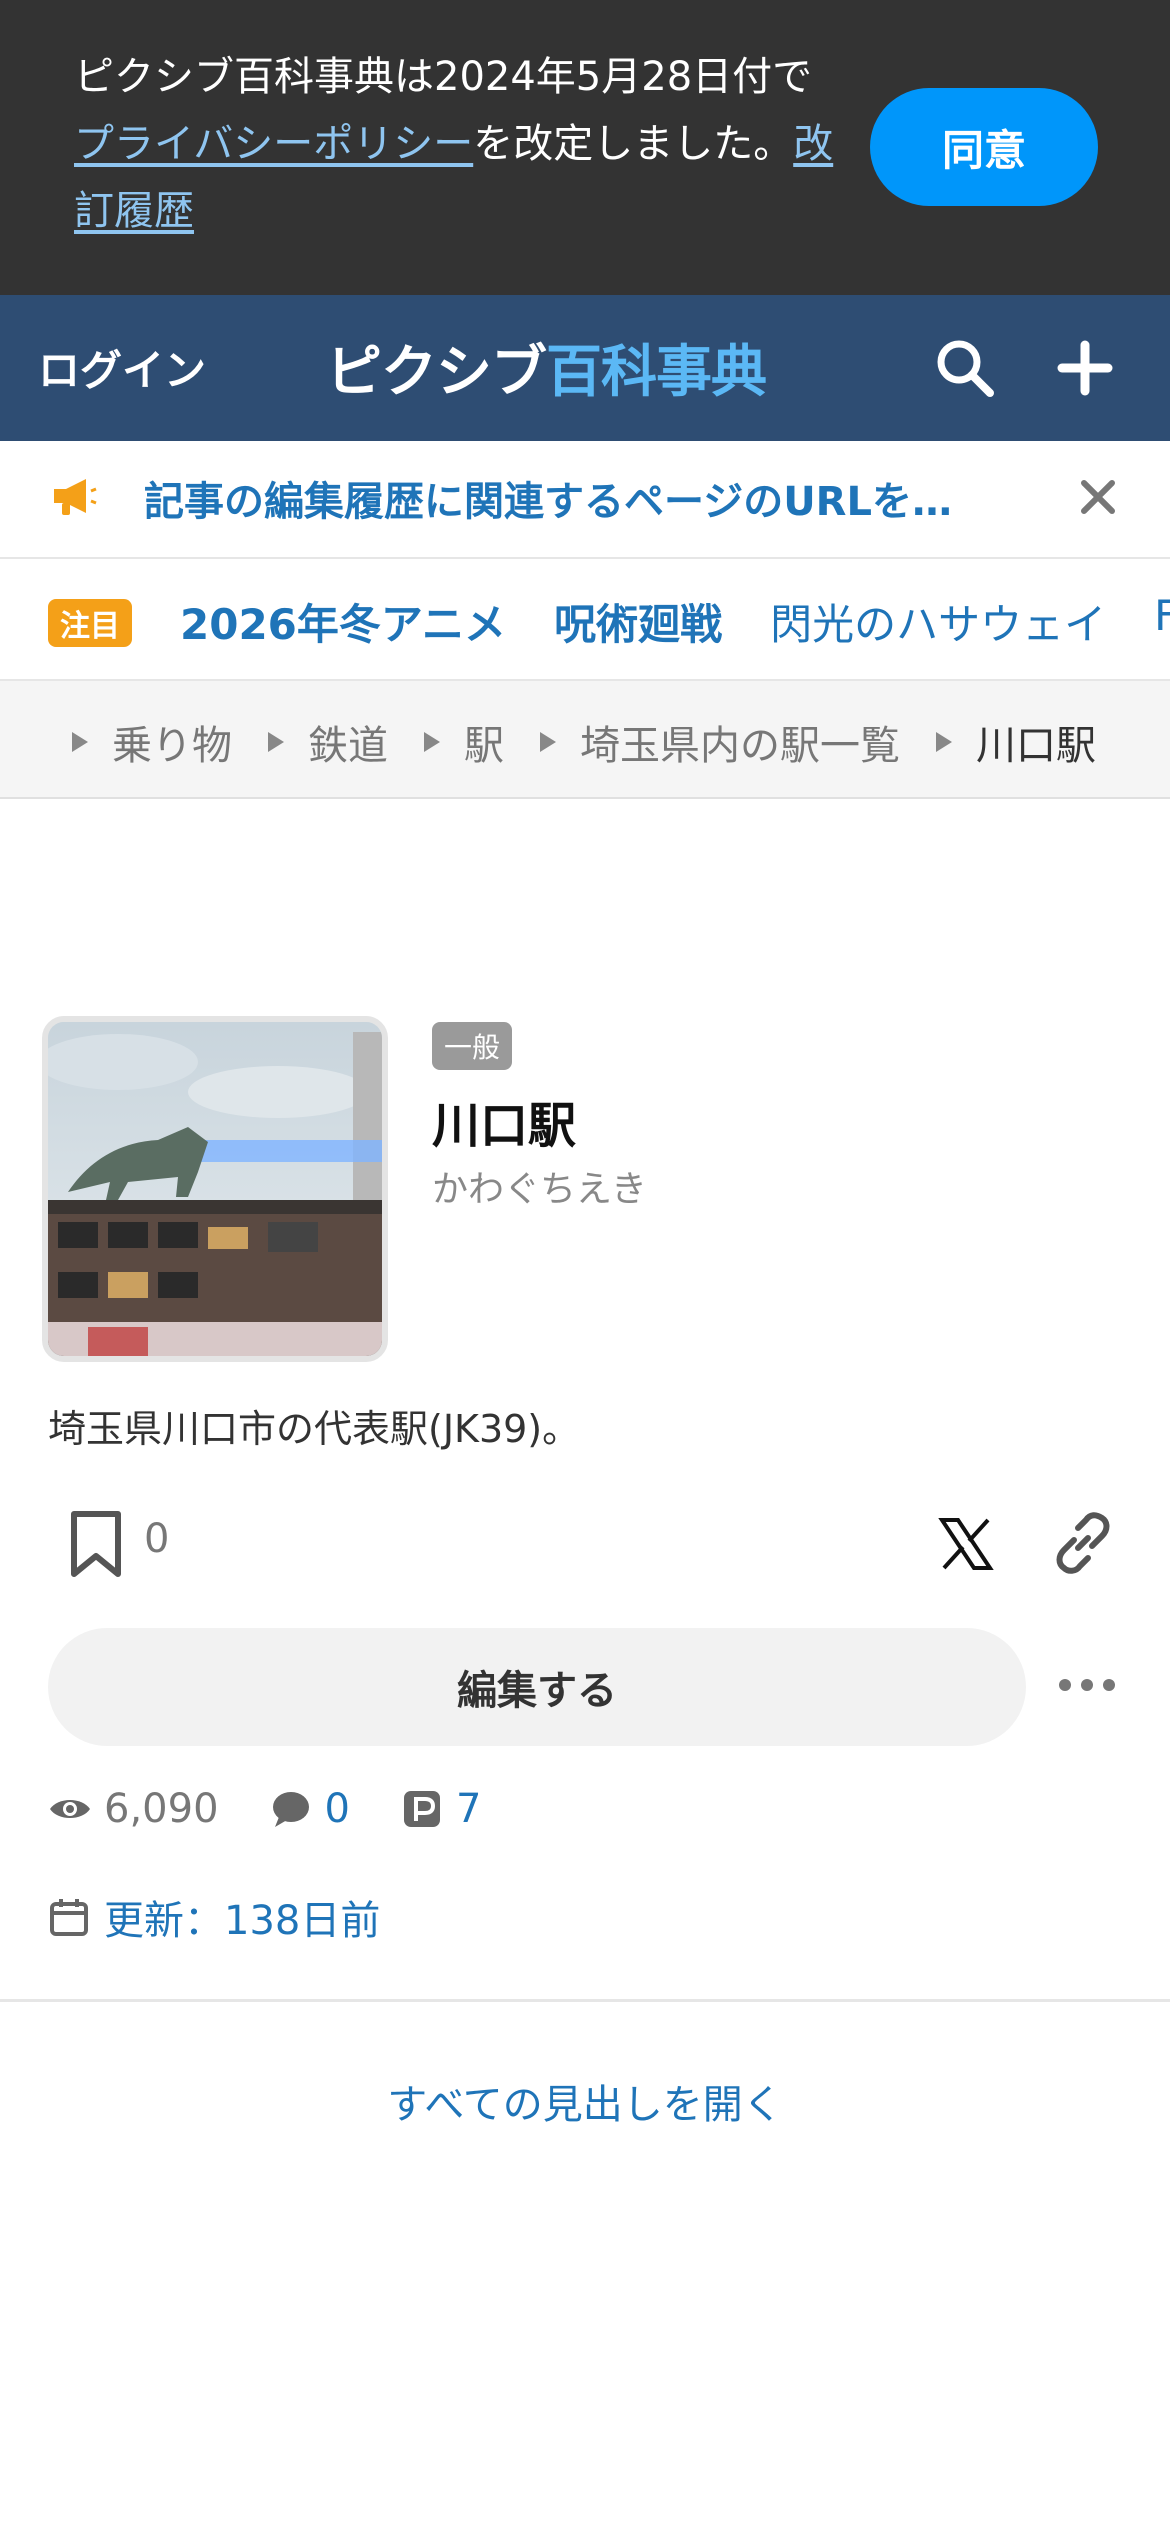 Image resolution: width=1170 pixels, height=2532 pixels. I want to click on plus-icon, so click(1085, 368).